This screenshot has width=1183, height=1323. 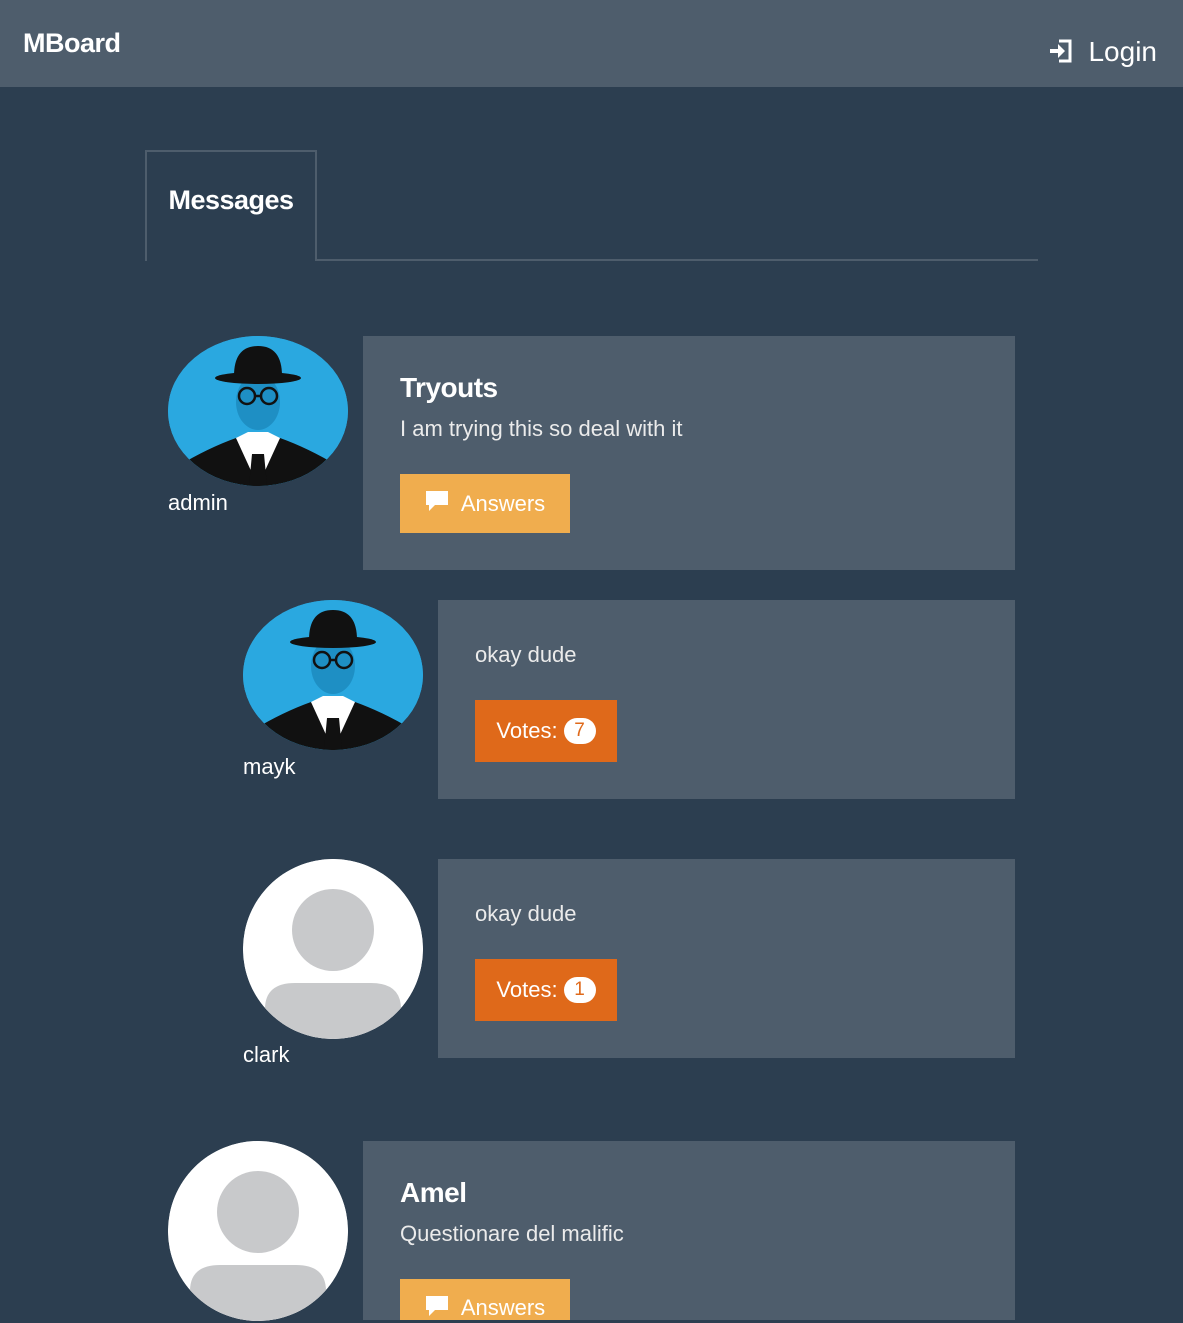 I want to click on login-link: Login, so click(x=1102, y=51).